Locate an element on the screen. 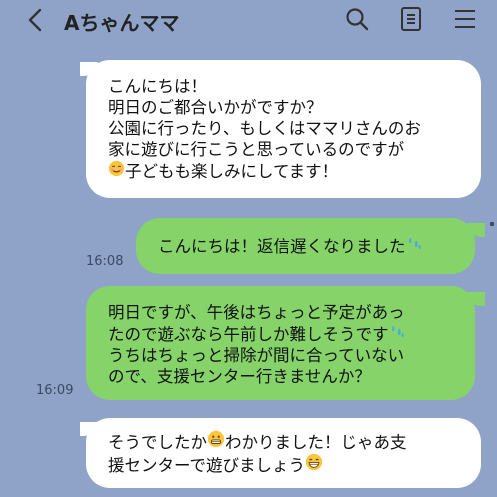  message-line: うちはちょっと掃除が間に合っていない is located at coordinates (256, 355).